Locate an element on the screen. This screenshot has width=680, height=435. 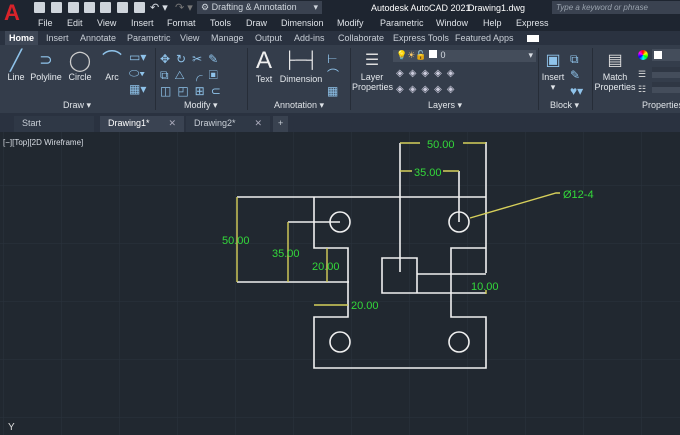
dim-mid-20: 20.00 is located at coordinates (326, 267).